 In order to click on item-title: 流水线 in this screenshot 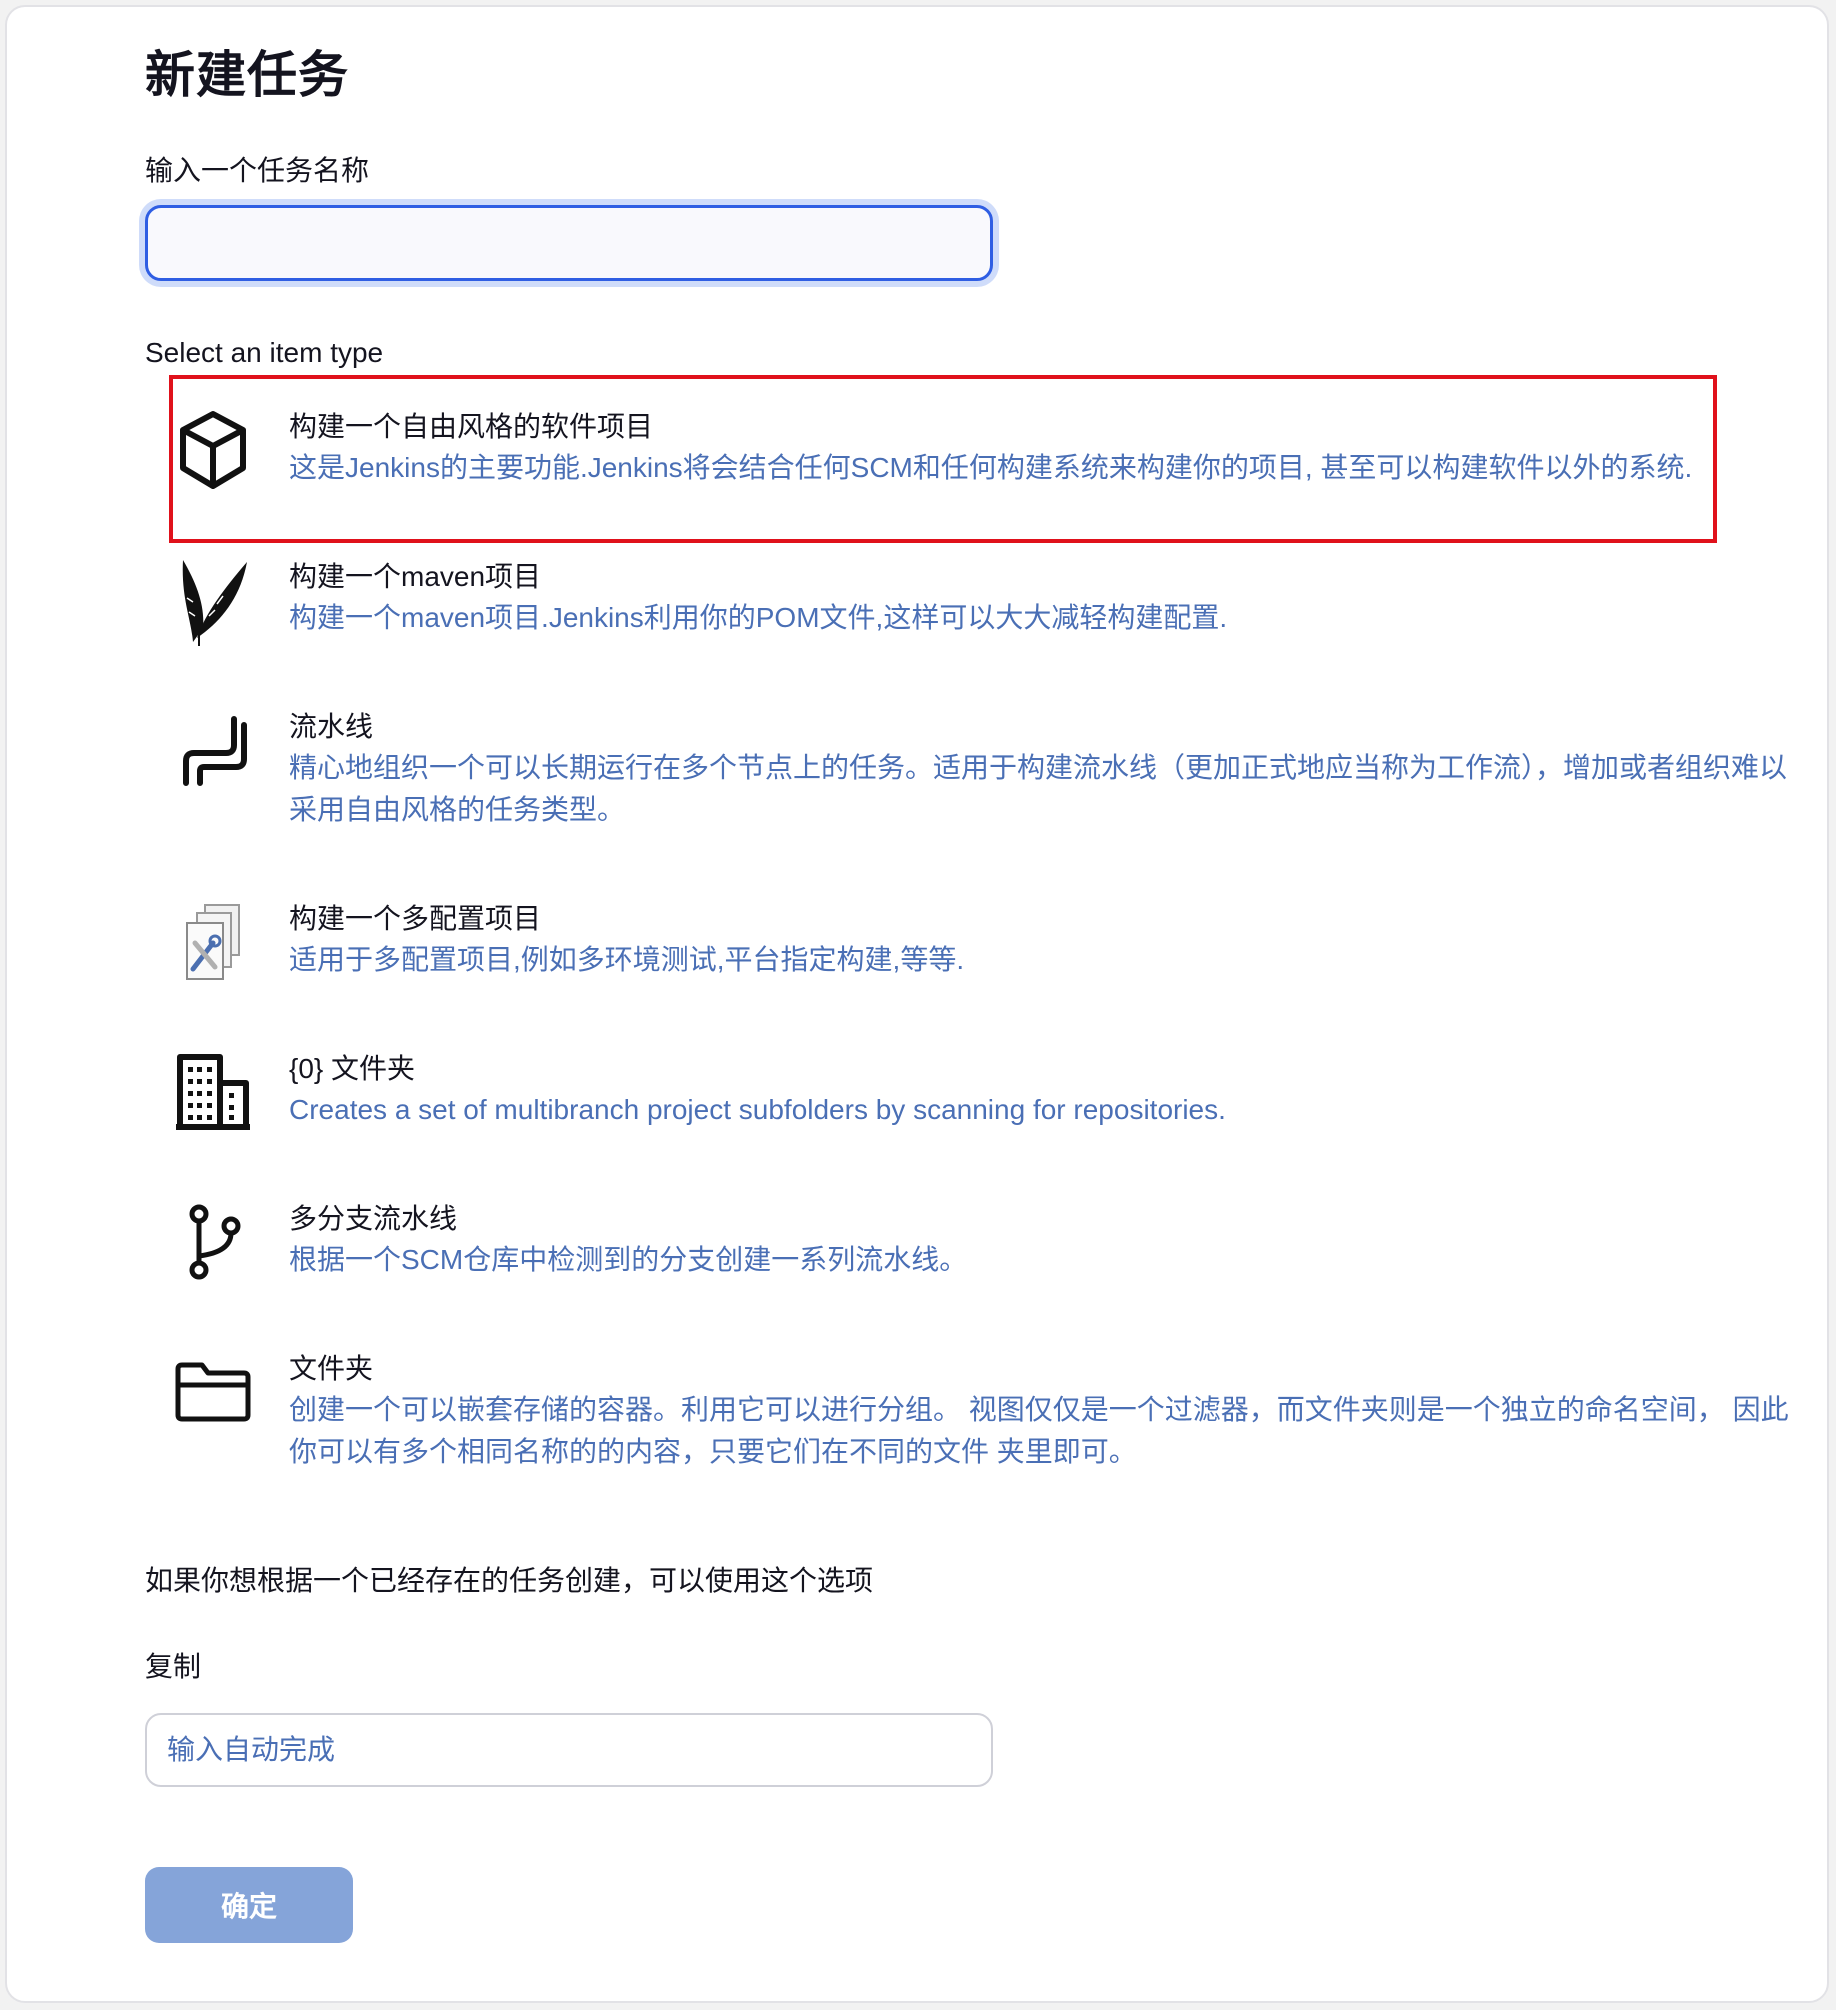, I will do `click(331, 726)`.